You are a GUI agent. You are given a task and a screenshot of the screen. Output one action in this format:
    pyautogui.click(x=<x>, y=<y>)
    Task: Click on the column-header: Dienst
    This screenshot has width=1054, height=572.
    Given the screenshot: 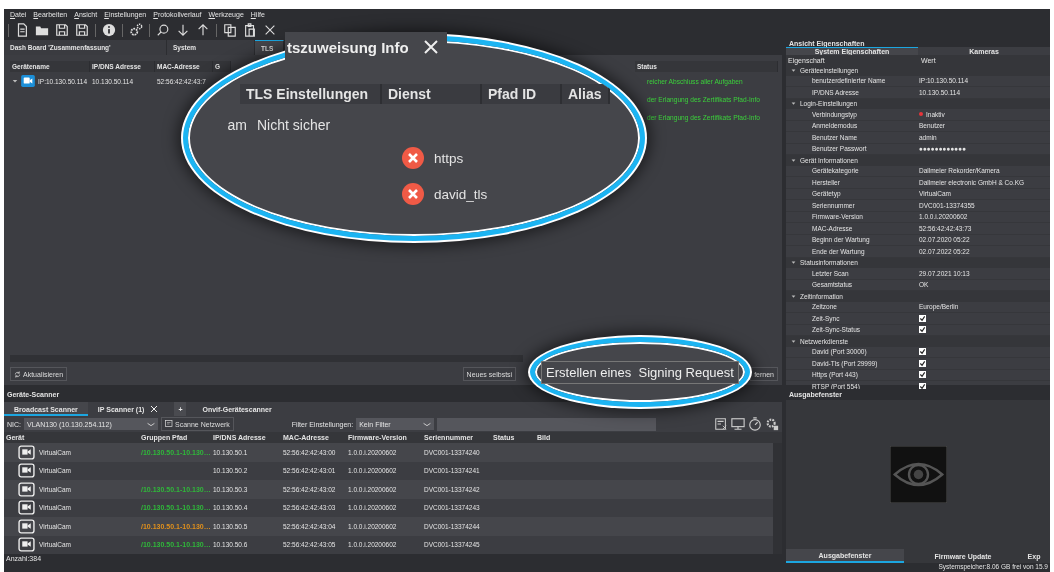 What is the action you would take?
    pyautogui.click(x=432, y=94)
    